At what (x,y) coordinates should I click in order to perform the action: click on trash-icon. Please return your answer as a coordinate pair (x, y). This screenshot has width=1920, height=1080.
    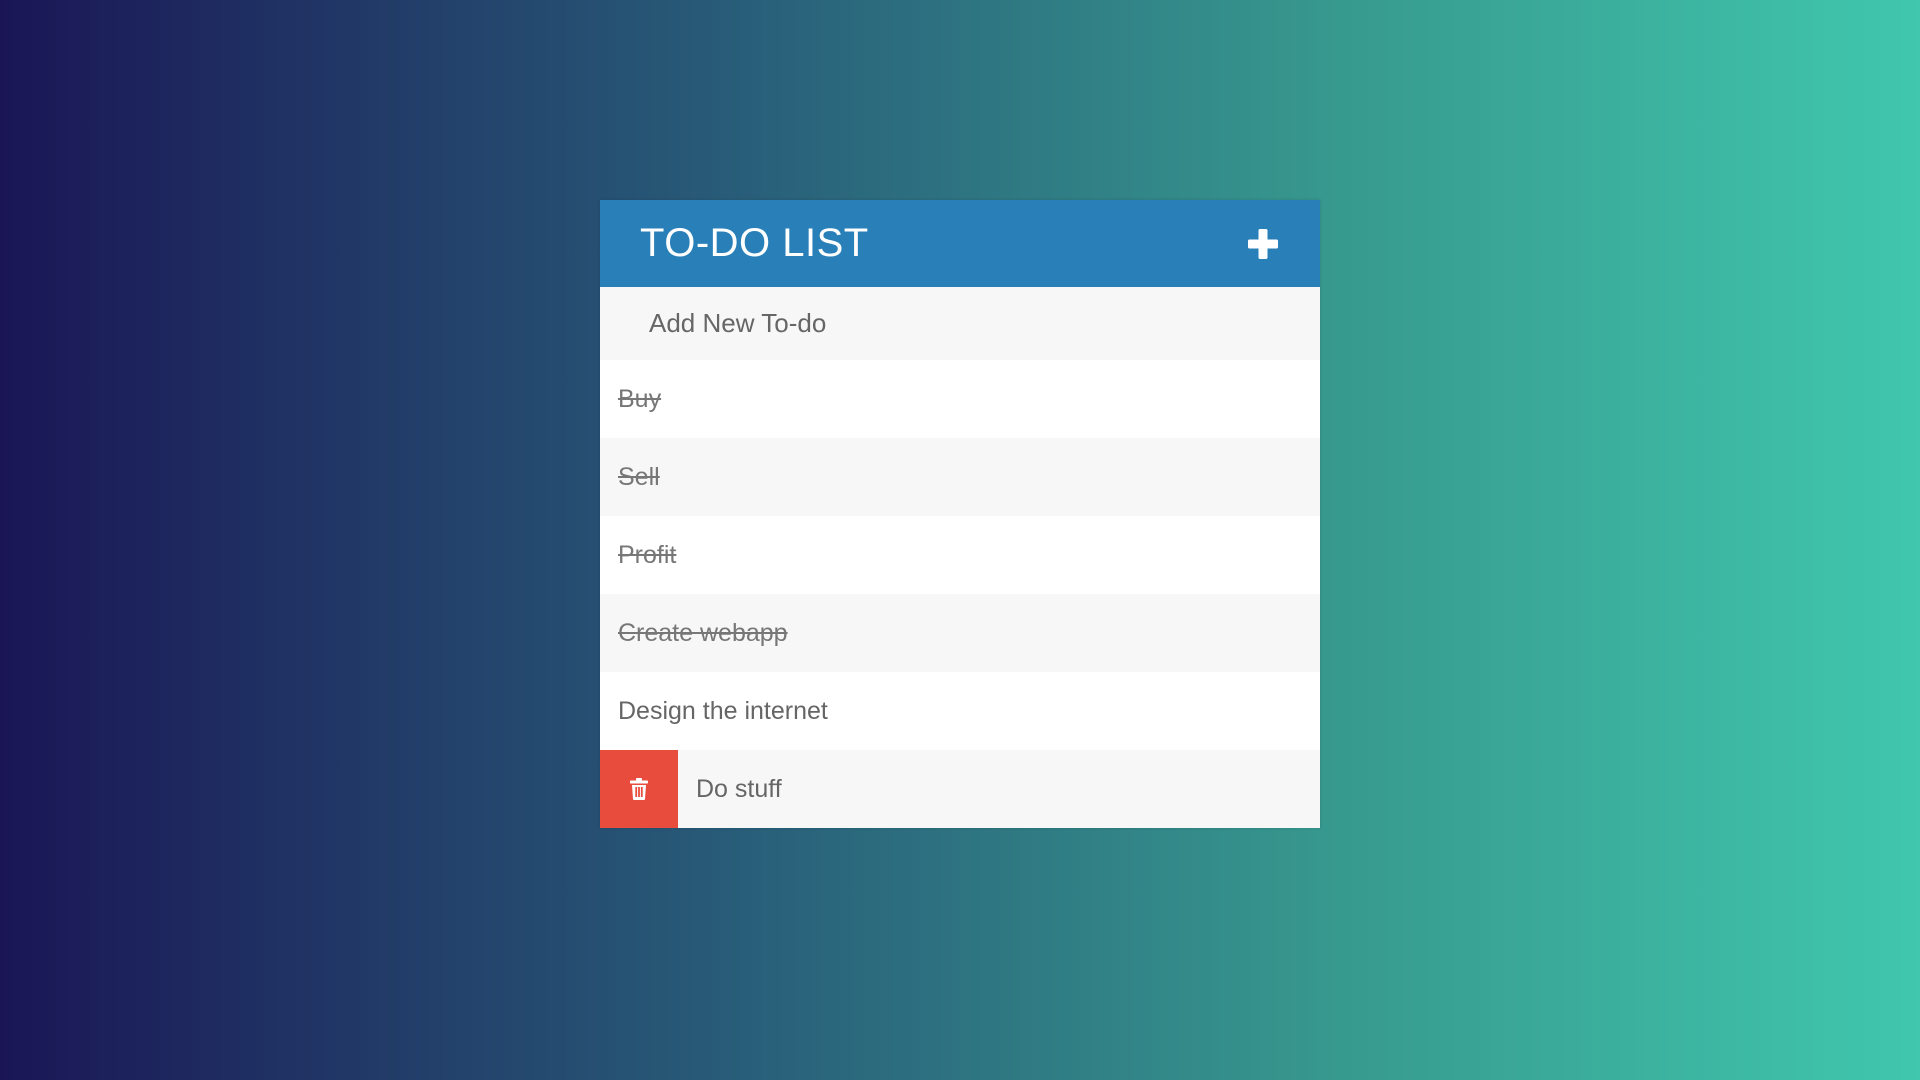
    Looking at the image, I should click on (639, 789).